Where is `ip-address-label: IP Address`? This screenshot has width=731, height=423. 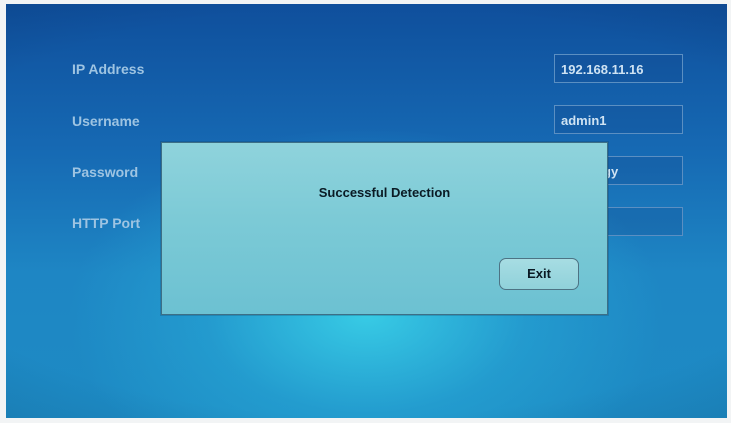 ip-address-label: IP Address is located at coordinates (108, 69).